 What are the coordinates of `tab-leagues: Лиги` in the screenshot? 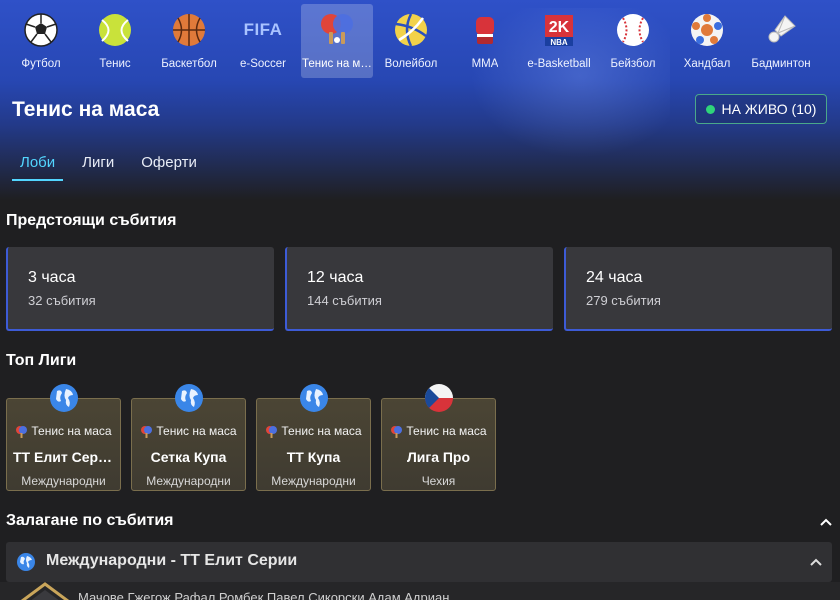 It's located at (98, 163).